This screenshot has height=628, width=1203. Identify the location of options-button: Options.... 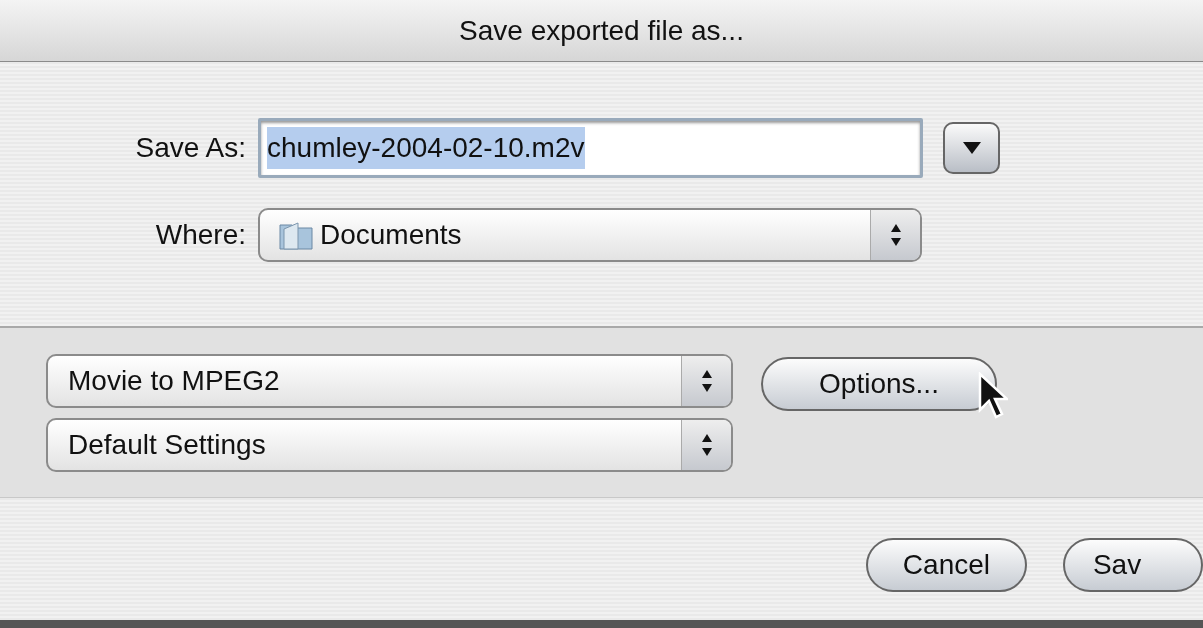
(879, 384).